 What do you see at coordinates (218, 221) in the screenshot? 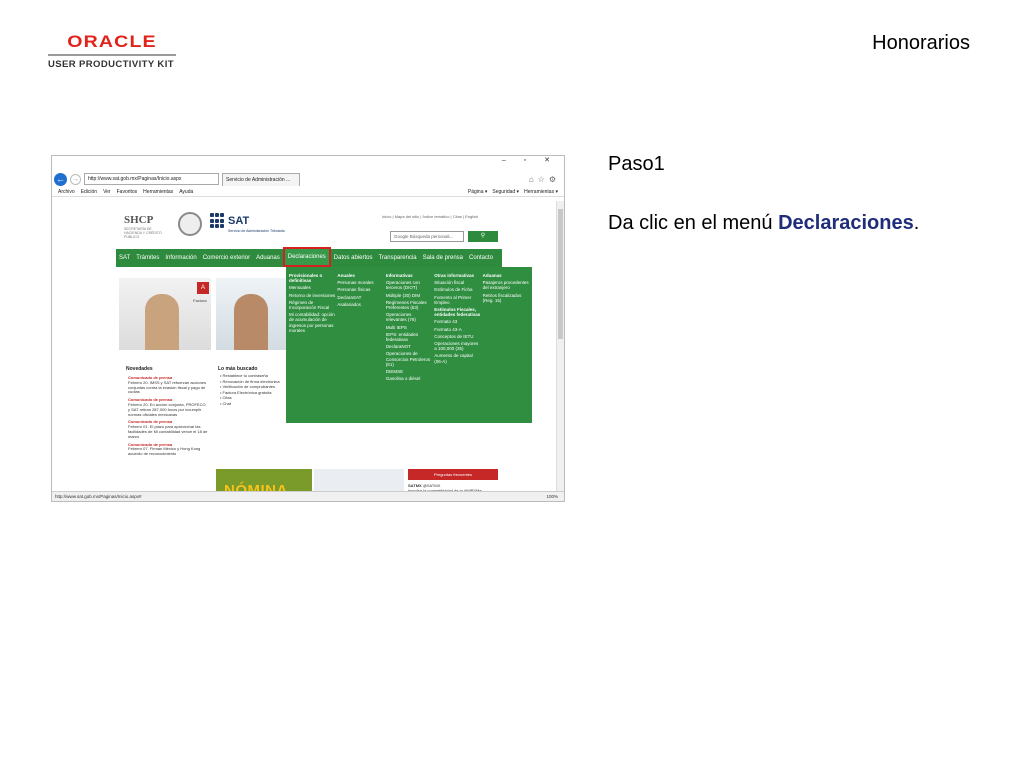
I see `sat-dots-icon` at bounding box center [218, 221].